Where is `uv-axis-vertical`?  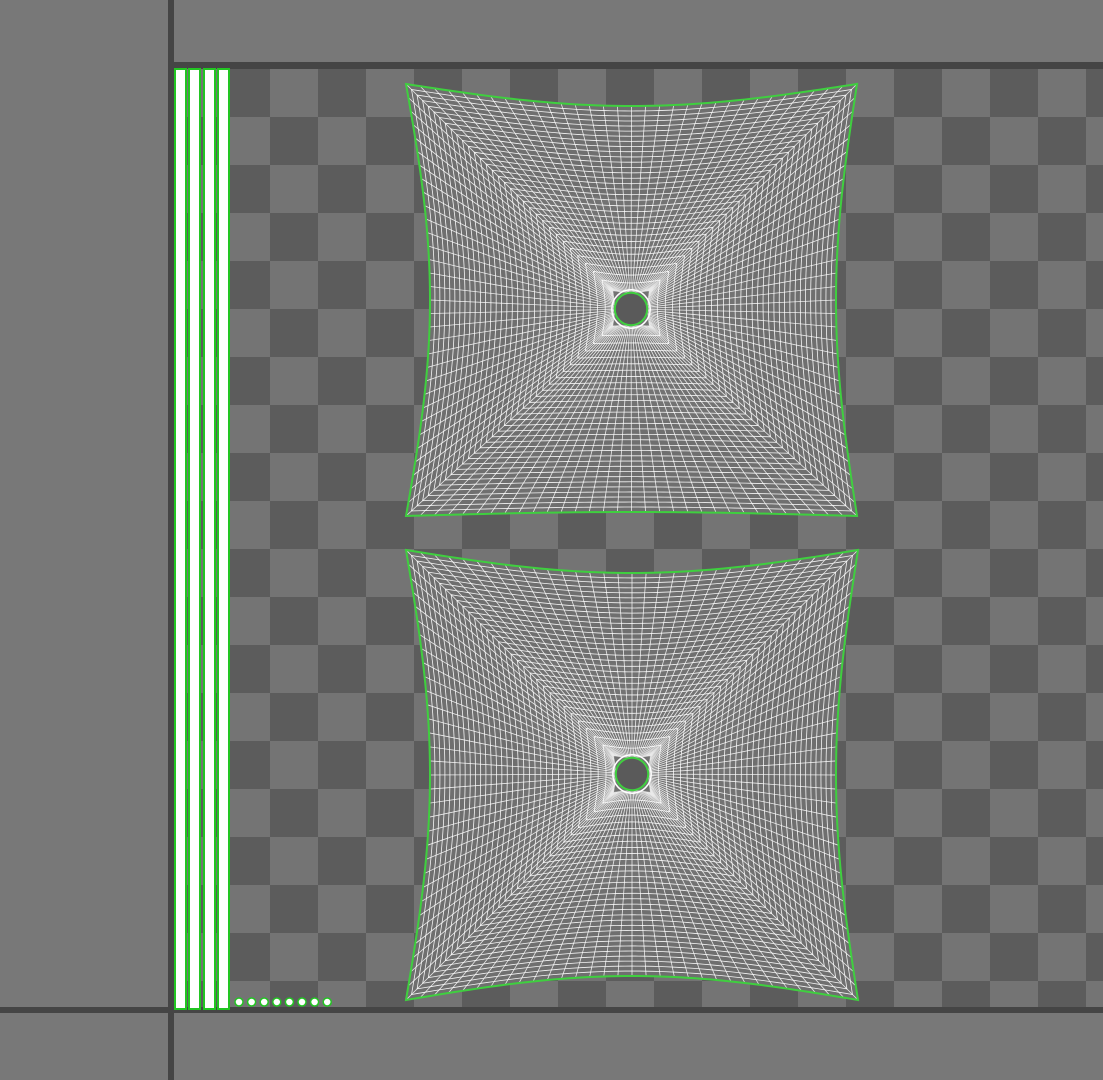
uv-axis-vertical is located at coordinates (171, 540).